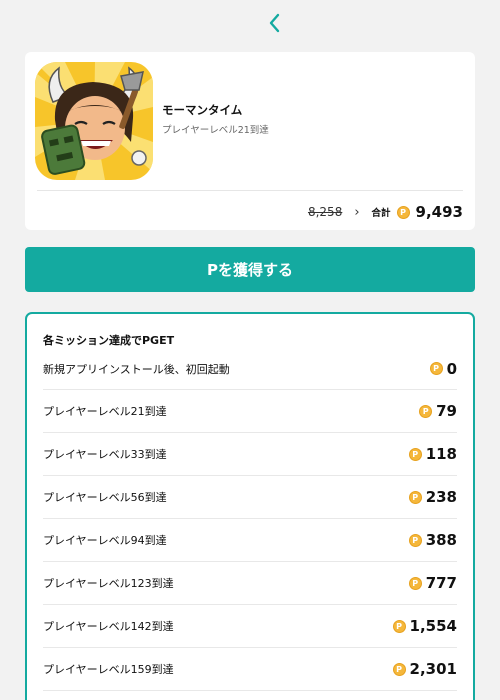 The height and width of the screenshot is (700, 500). Describe the element at coordinates (441, 454) in the screenshot. I see `reward-value: 118` at that location.